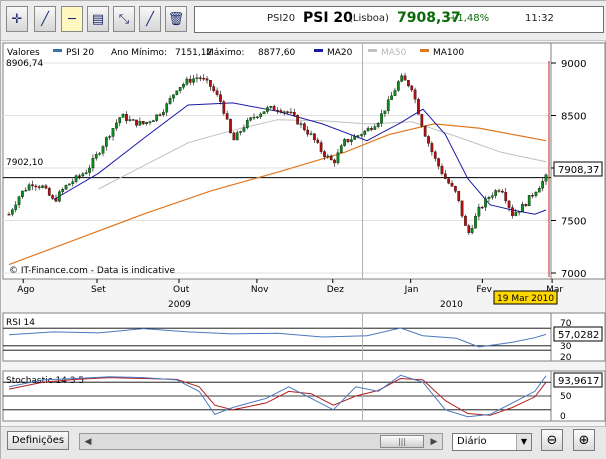 The width and height of the screenshot is (606, 459). I want to click on scroll-right-icon: ▶, so click(434, 441).